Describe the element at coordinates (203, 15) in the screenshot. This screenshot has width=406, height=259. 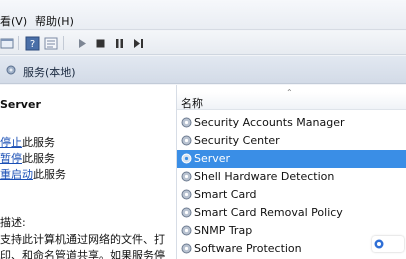
I see `menu-bar: 看(V) 帮助(H)` at that location.